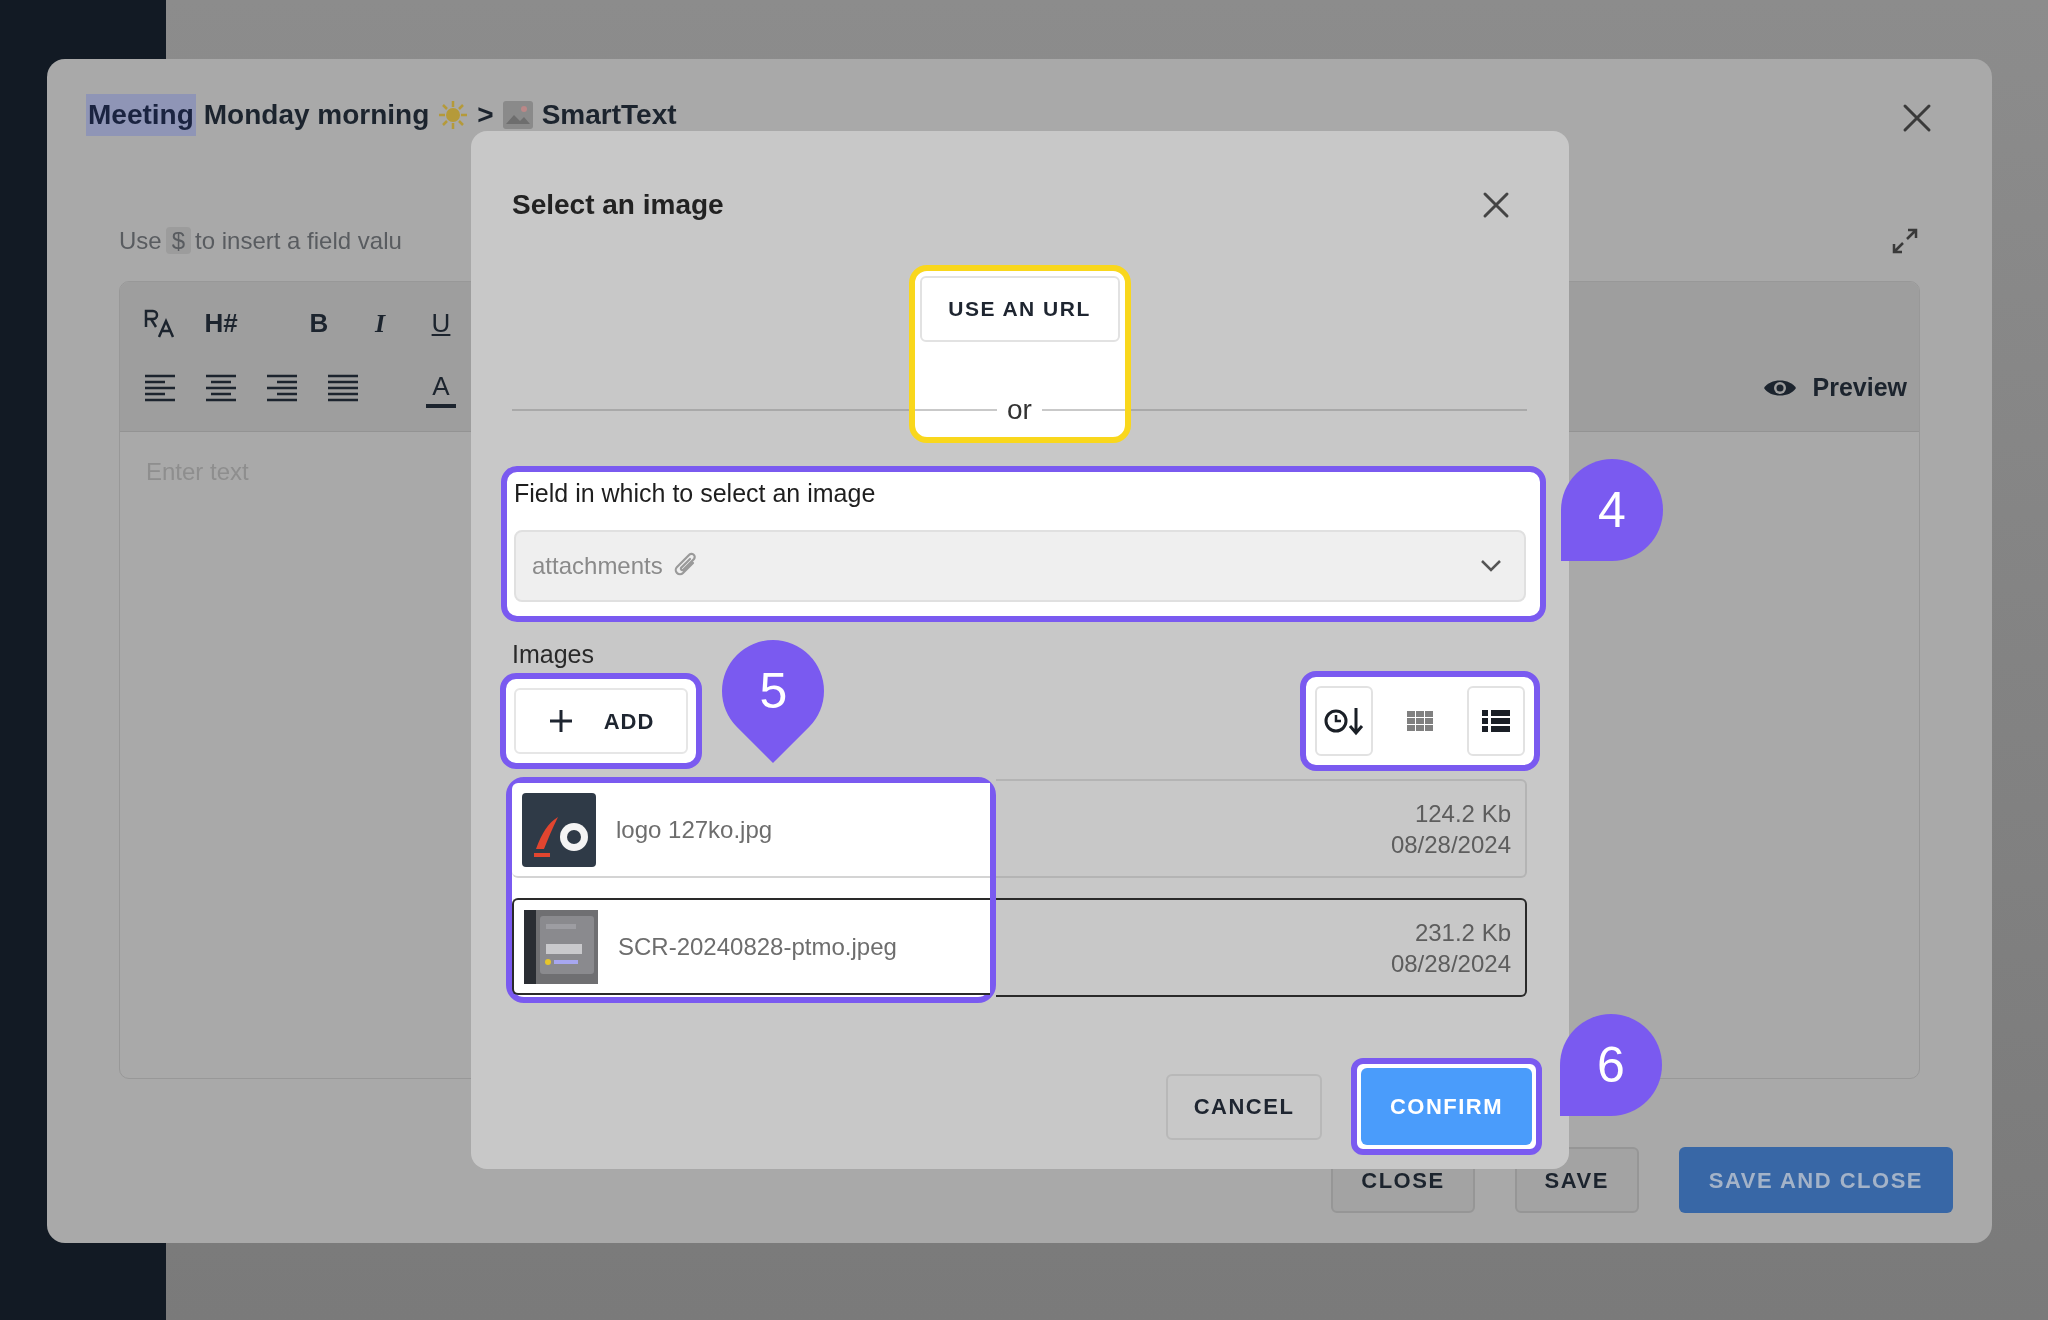  I want to click on list-view-button, so click(1496, 721).